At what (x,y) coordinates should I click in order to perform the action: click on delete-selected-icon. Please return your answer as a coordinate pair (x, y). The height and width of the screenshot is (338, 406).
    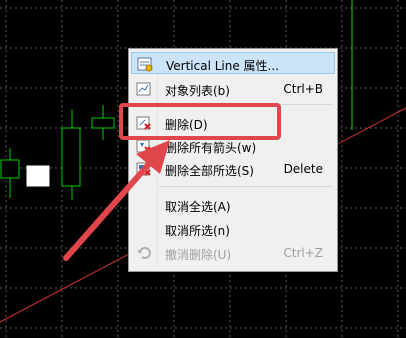
    Looking at the image, I should click on (143, 169).